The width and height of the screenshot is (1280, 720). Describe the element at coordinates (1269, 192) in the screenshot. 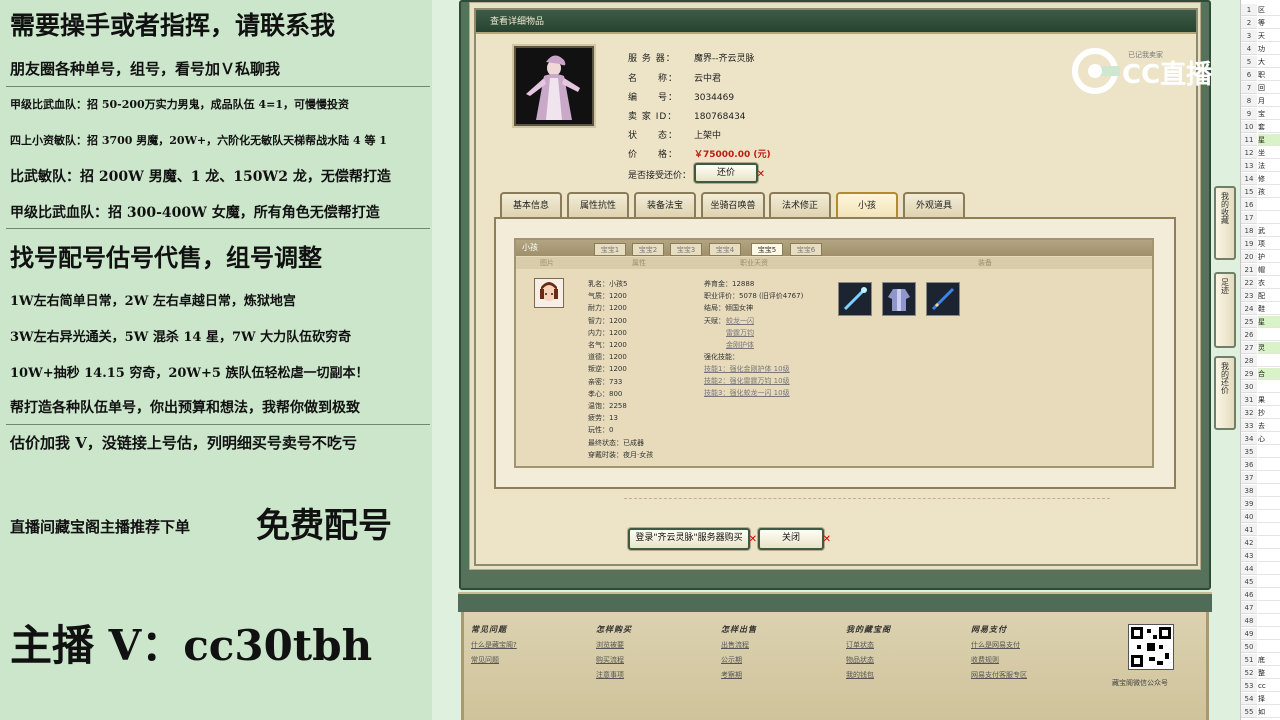

I see `sheet-cell: 孩` at that location.